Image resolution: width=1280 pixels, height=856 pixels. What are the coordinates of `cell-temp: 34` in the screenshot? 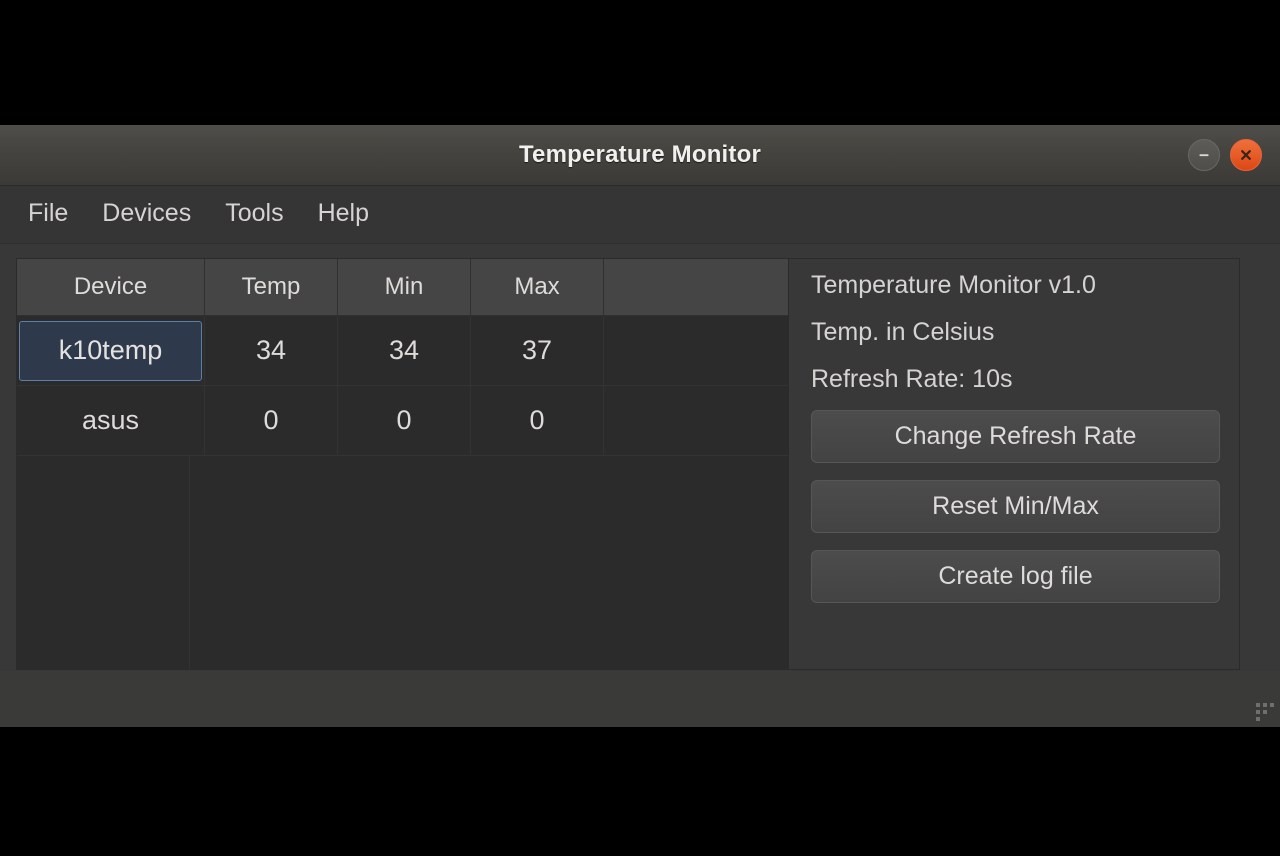 It's located at (271, 350).